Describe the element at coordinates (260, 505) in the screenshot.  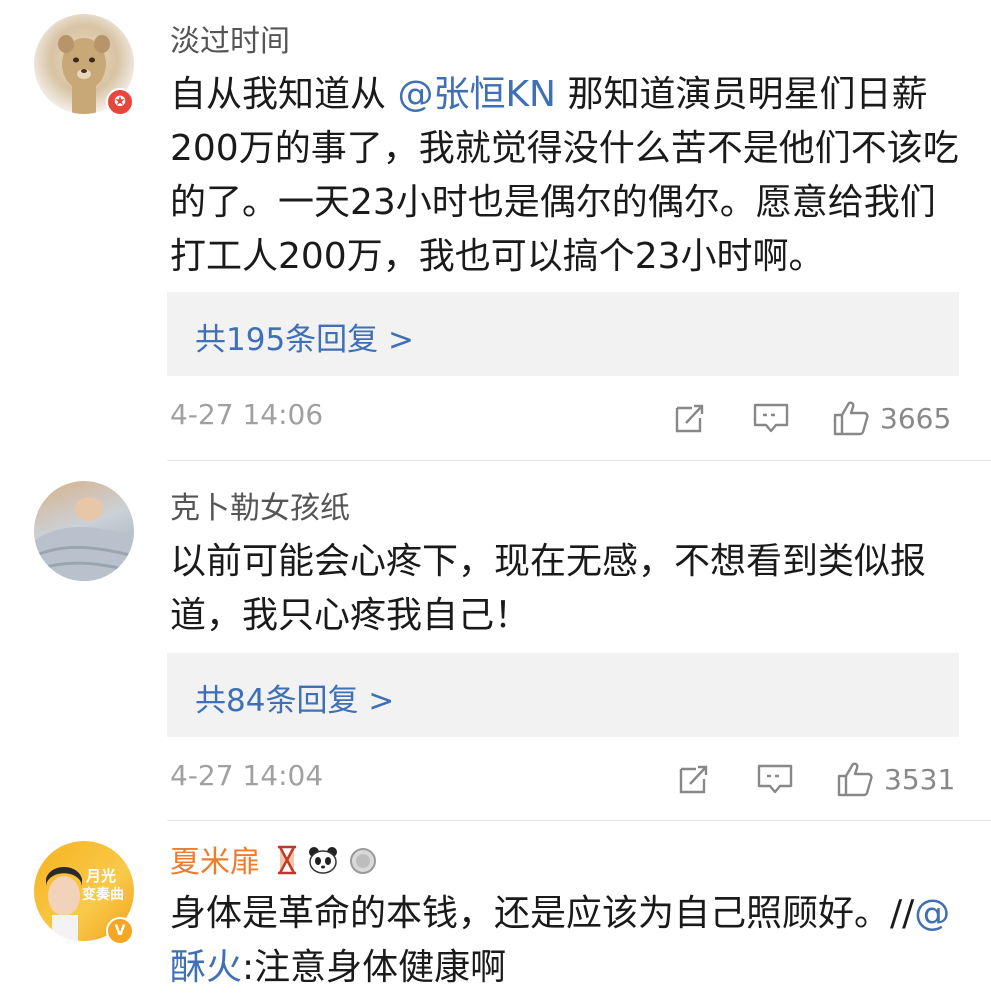
I see `username: 克卜勒女孩纸` at that location.